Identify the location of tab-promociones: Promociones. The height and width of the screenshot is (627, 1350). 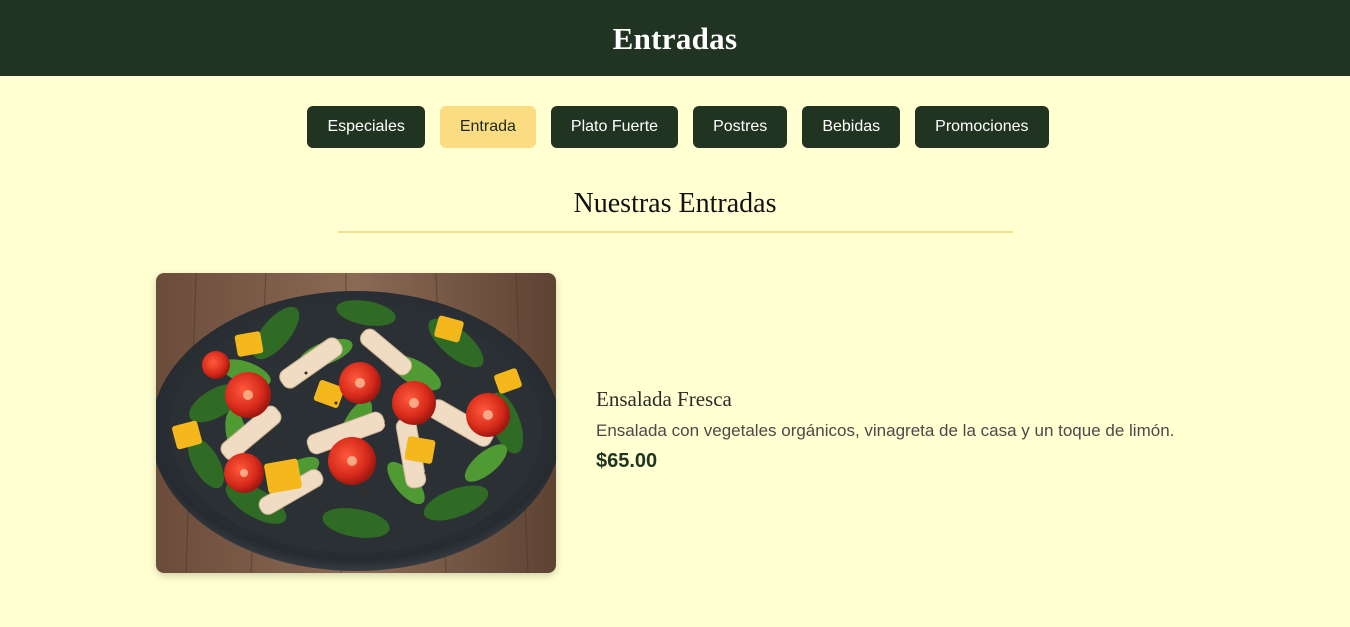
(982, 127).